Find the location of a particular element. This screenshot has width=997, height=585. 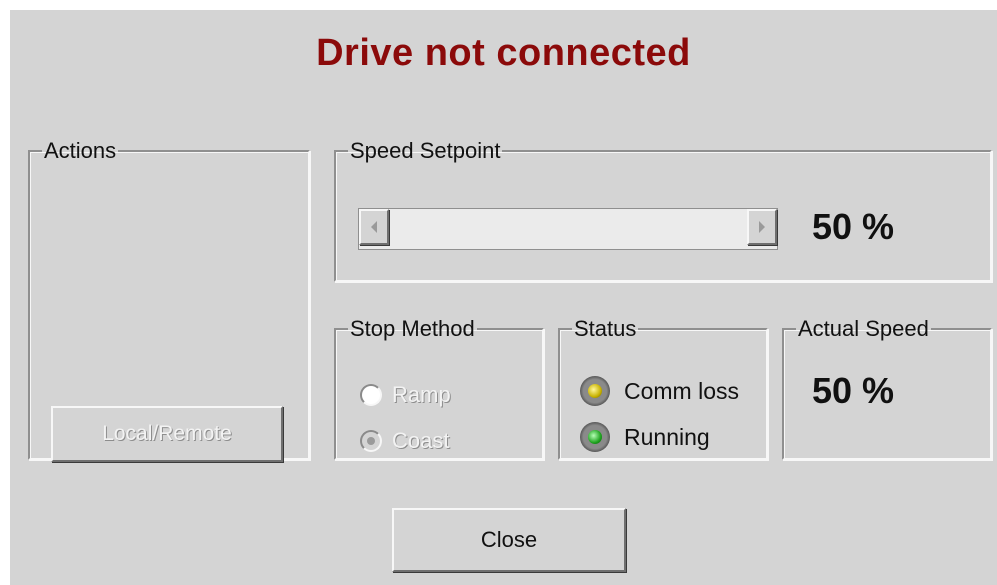

triangle-left-icon is located at coordinates (374, 227).